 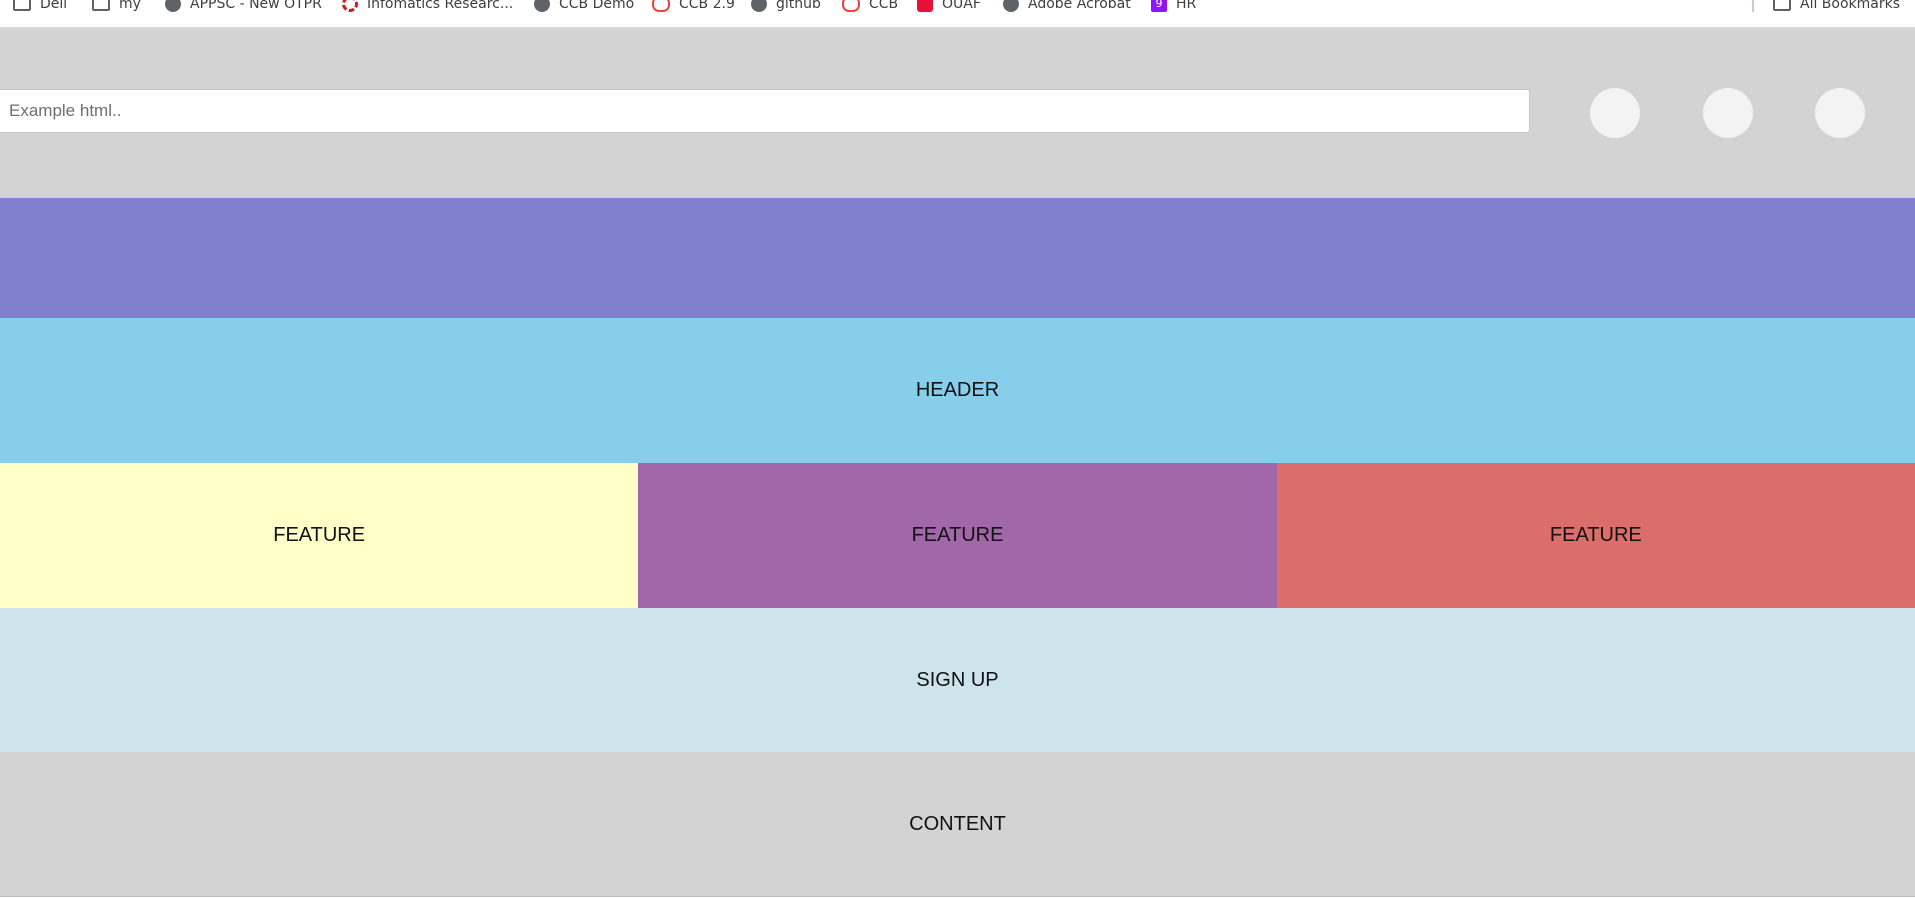 What do you see at coordinates (256, 6) in the screenshot?
I see `bookmark-label: APPSC - New OTPR` at bounding box center [256, 6].